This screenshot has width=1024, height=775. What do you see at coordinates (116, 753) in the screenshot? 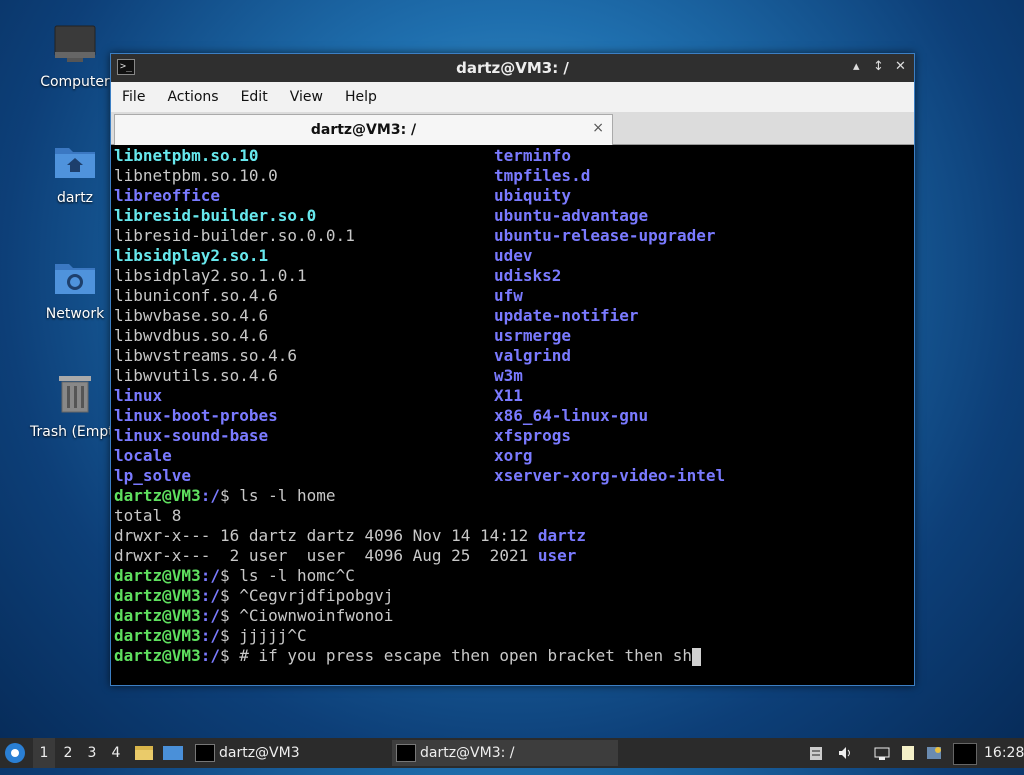
I see `workspace-4: 4` at bounding box center [116, 753].